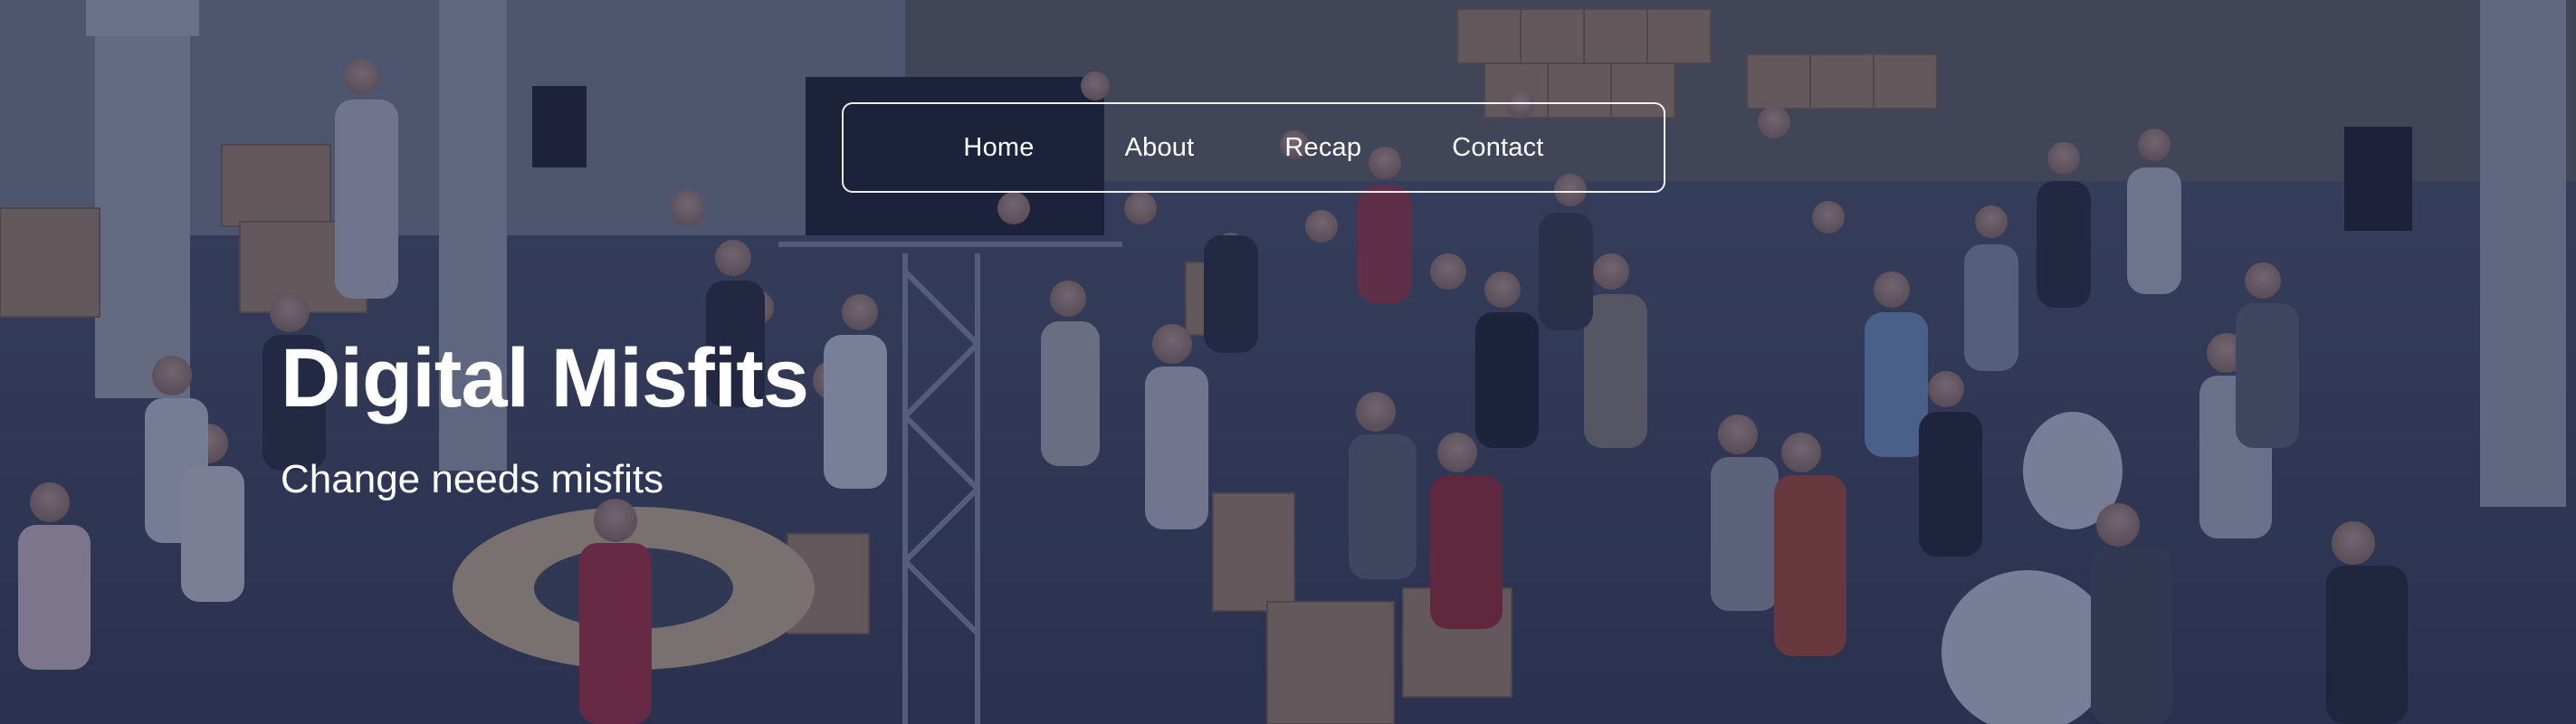  Describe the element at coordinates (1497, 148) in the screenshot. I see `nav-item-contact: Contact` at that location.